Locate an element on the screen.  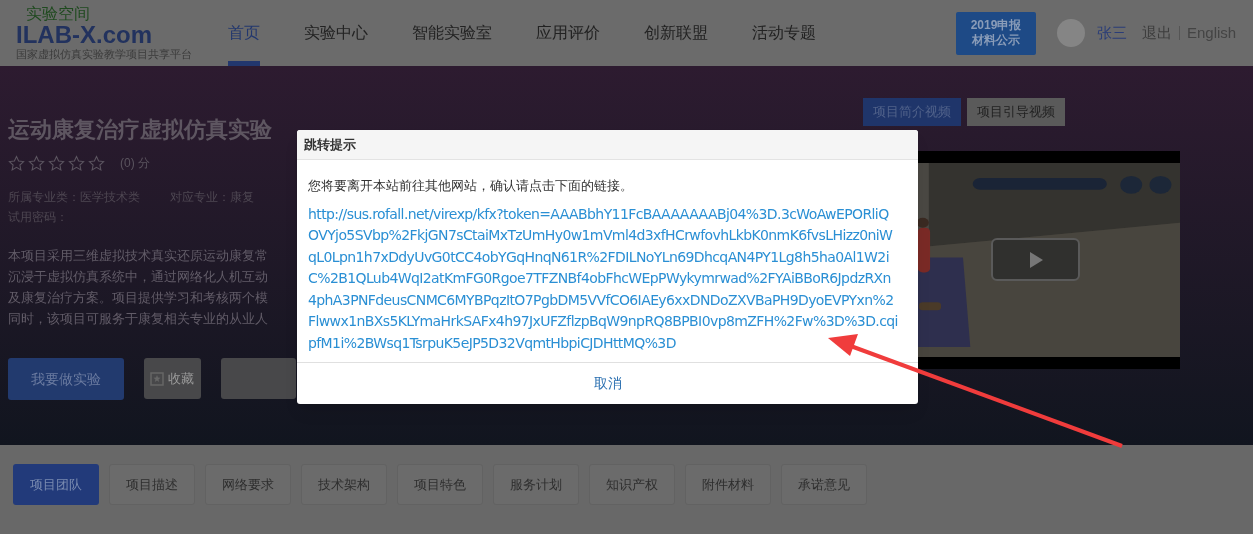
section-tab: 项目团队 is located at coordinates (56, 484).